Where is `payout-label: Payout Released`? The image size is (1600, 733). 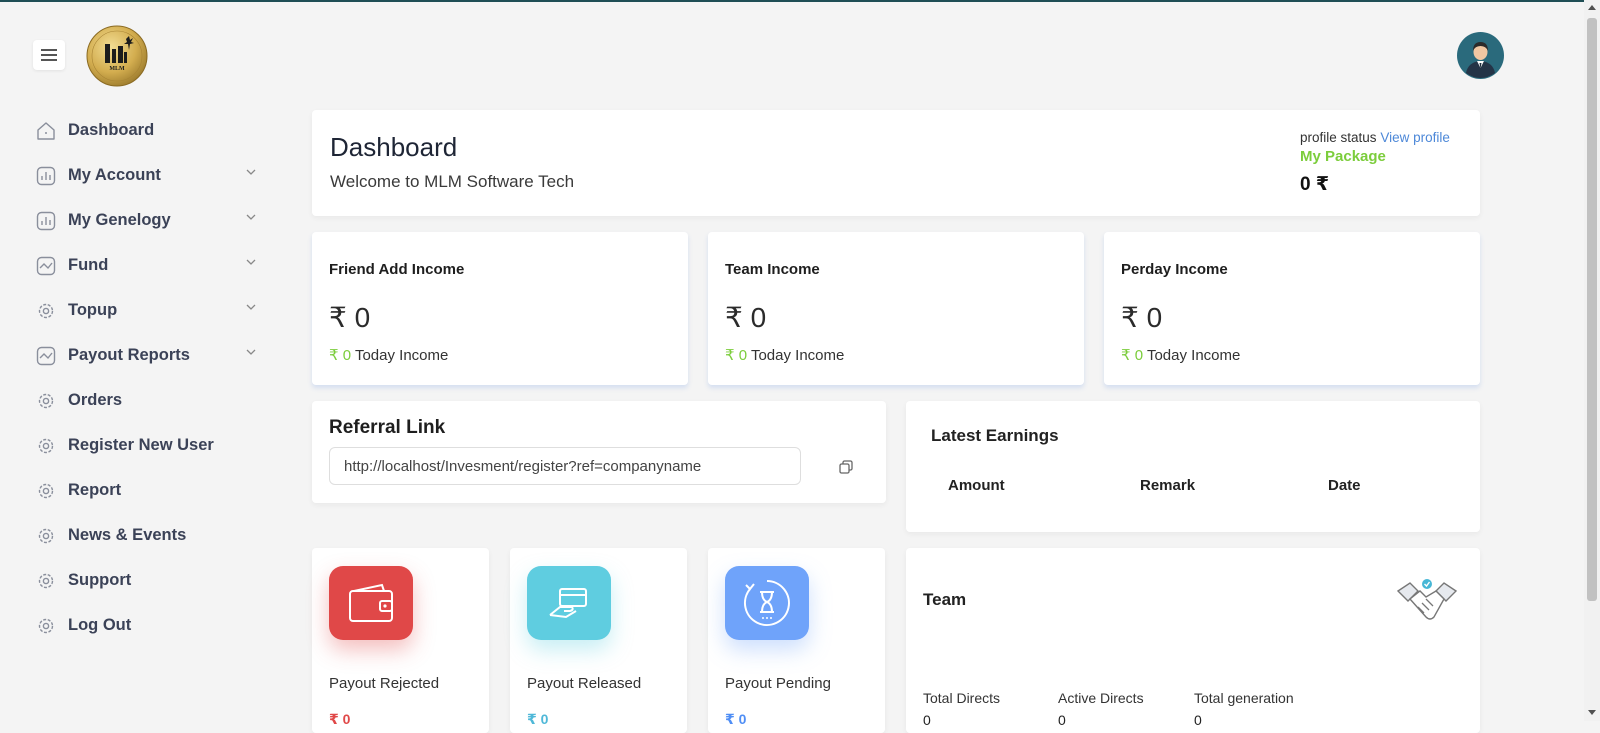 payout-label: Payout Released is located at coordinates (584, 683).